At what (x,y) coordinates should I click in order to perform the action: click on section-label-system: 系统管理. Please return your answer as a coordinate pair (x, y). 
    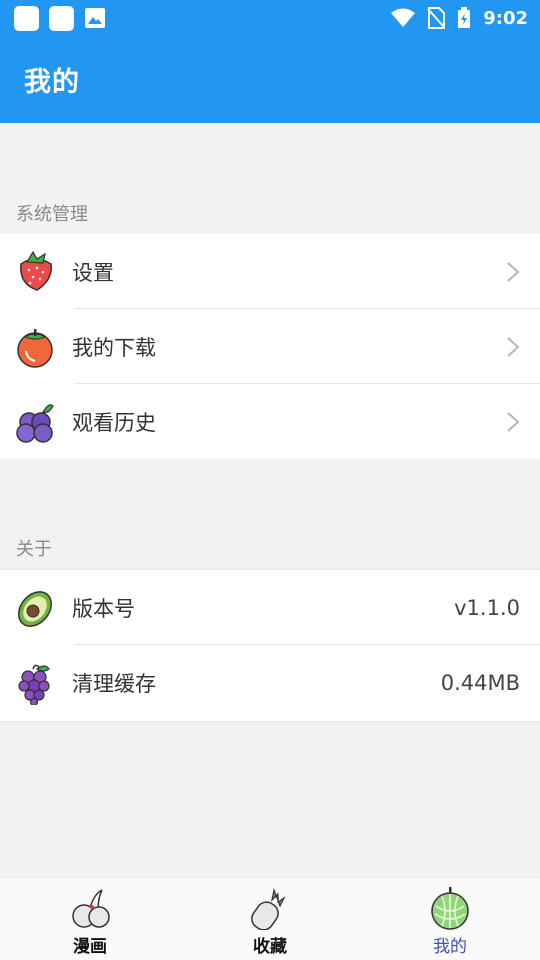
    Looking at the image, I should click on (52, 214).